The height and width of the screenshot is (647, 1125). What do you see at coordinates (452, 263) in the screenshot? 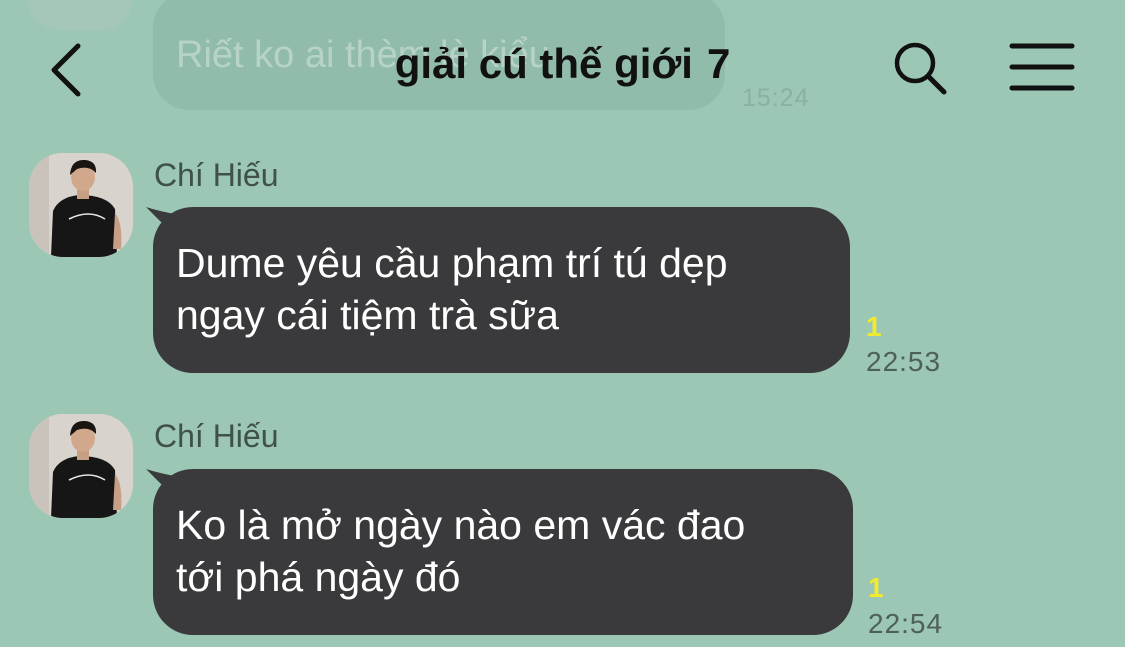
I see `message-text-line: Dume yêu cầu phạm trí tú dẹp` at bounding box center [452, 263].